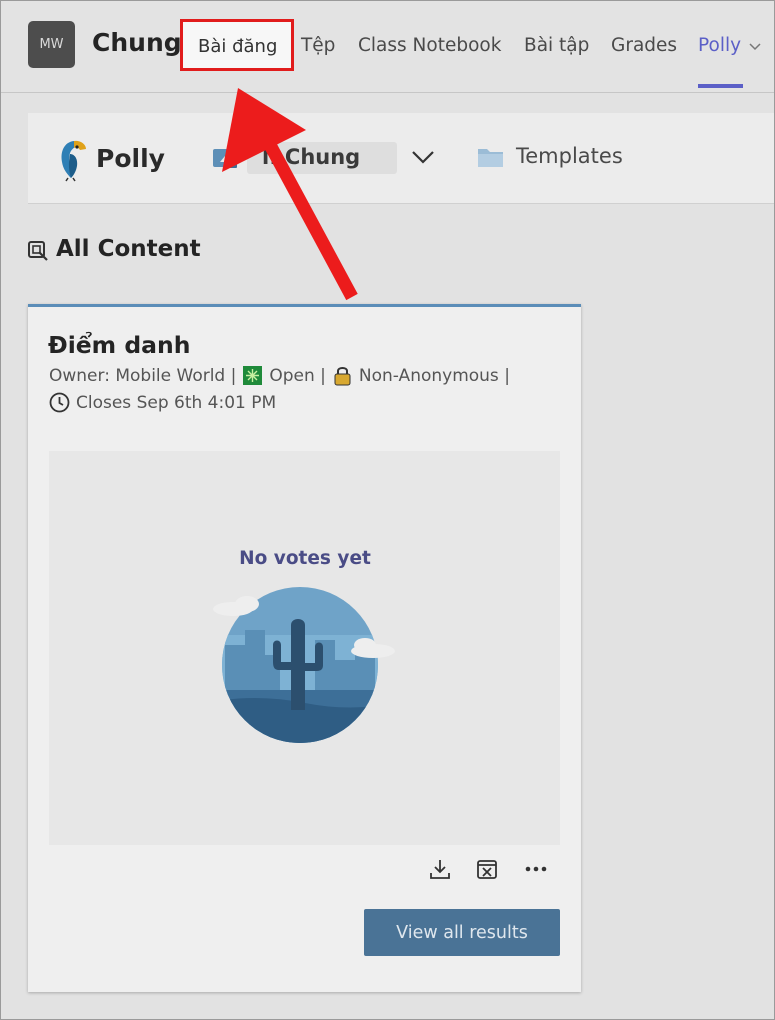 The image size is (775, 1020). Describe the element at coordinates (51, 44) in the screenshot. I see `team-avatar: MW` at that location.